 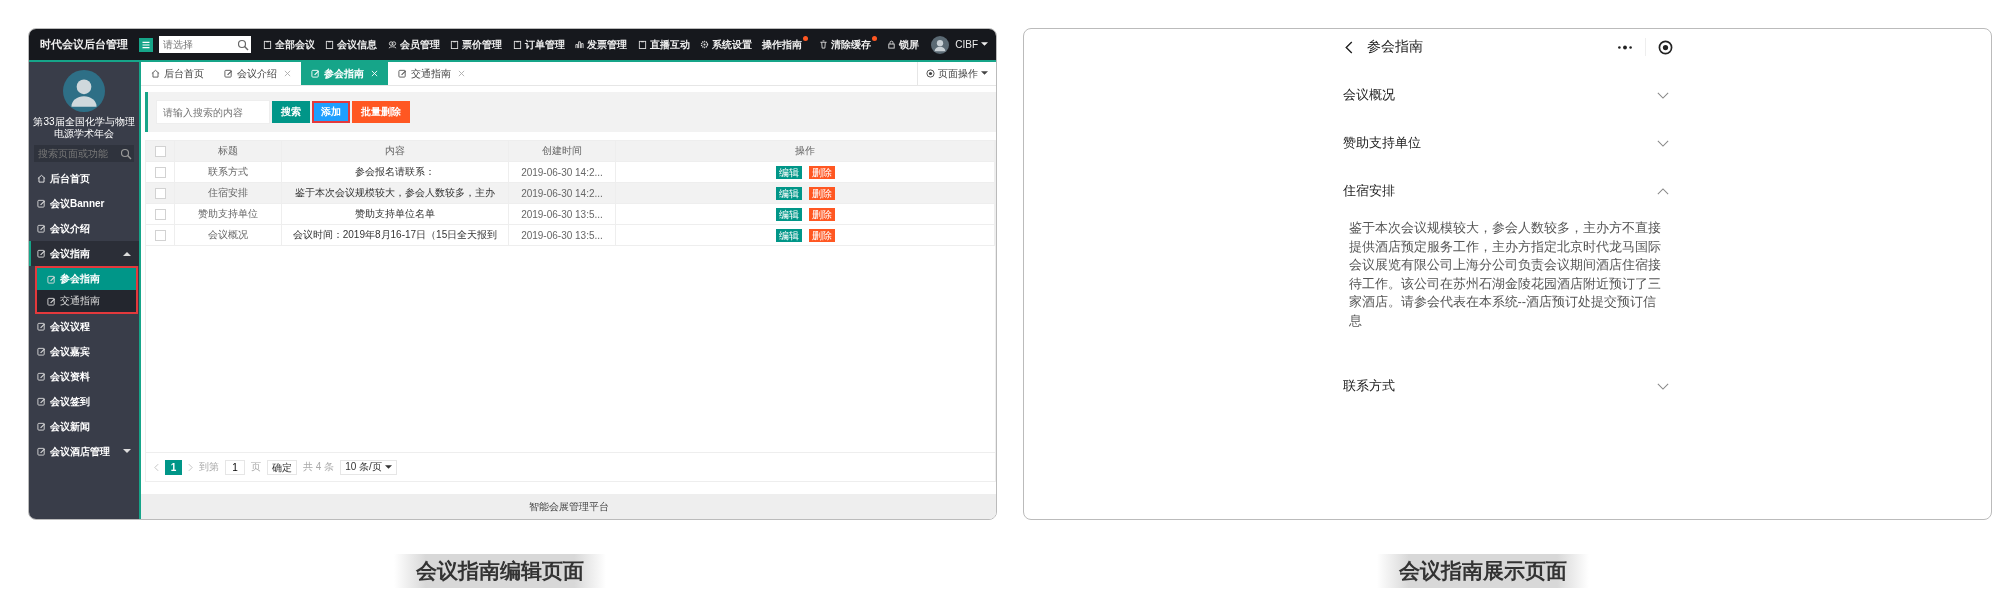 I want to click on sidebar-item: 会议指南, so click(x=84, y=253).